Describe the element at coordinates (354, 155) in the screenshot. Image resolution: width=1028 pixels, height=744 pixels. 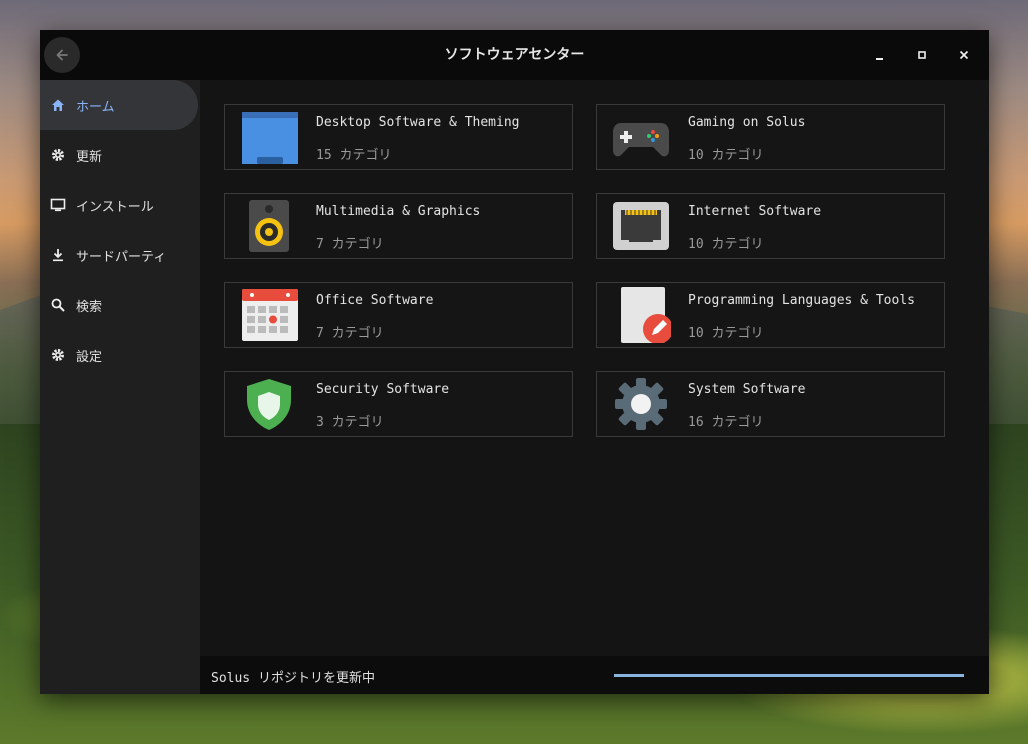
I see `category-count: 15 カテゴリ` at that location.